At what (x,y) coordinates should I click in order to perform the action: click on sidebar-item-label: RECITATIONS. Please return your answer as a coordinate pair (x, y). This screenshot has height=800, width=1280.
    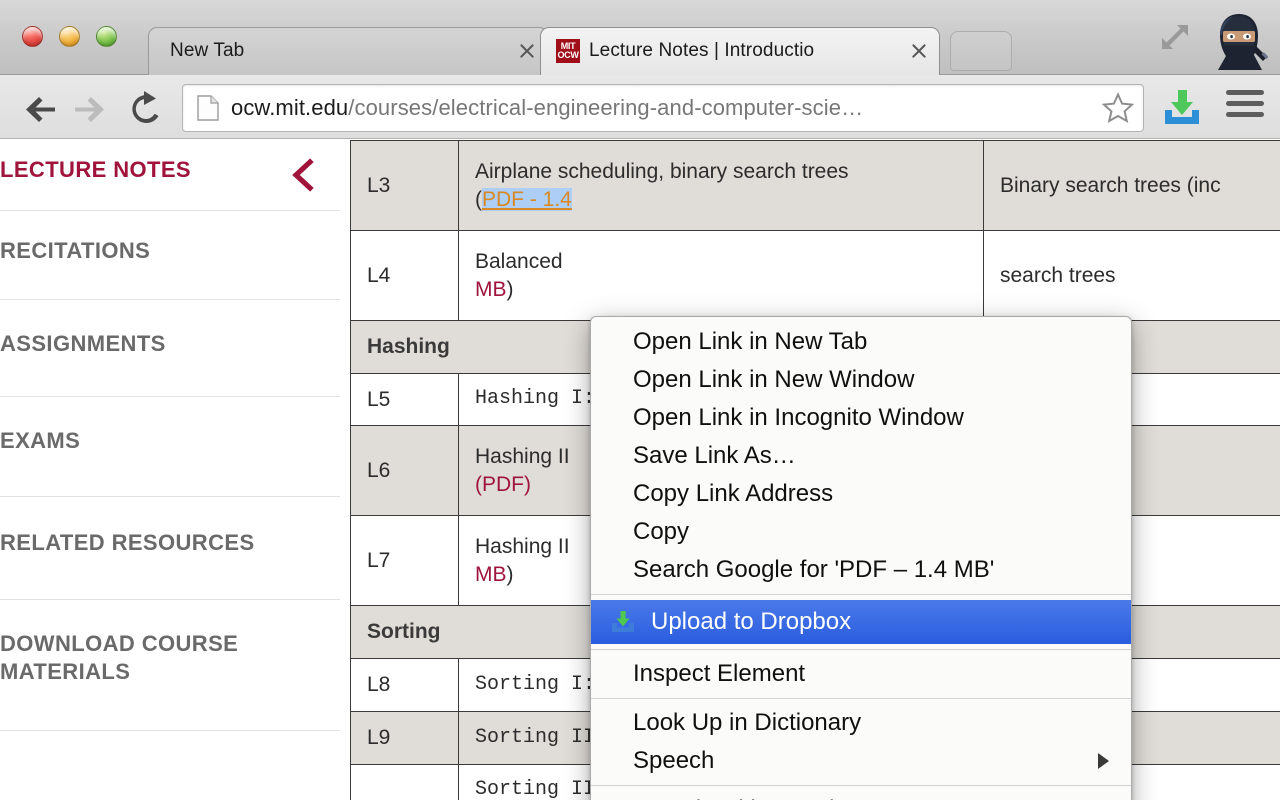
    Looking at the image, I should click on (75, 251).